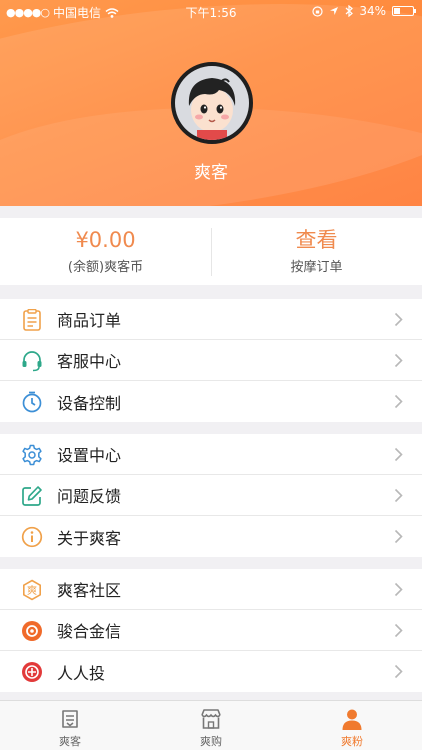 The height and width of the screenshot is (750, 422). I want to click on timer-icon, so click(31, 401).